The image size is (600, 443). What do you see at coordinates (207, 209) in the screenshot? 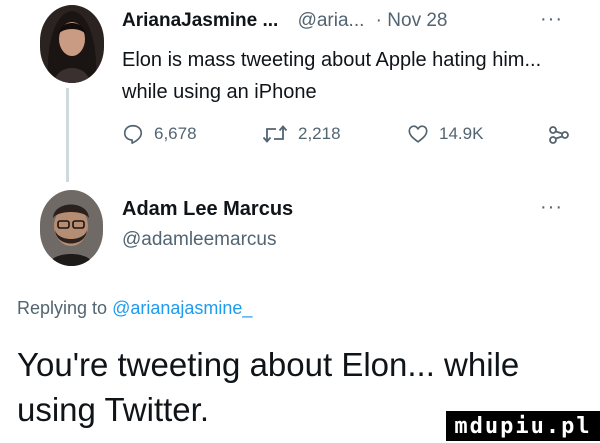
I see `tweet2-display-name: Adam Lee Marcus` at bounding box center [207, 209].